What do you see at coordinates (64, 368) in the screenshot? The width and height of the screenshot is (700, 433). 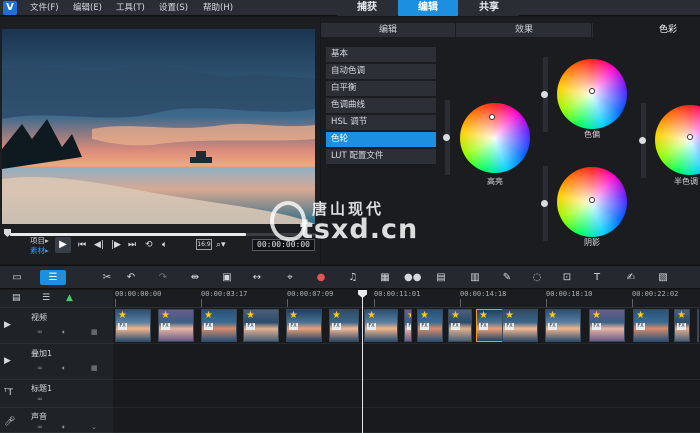 I see `overlay-track-mute-icon: 🔈︎` at bounding box center [64, 368].